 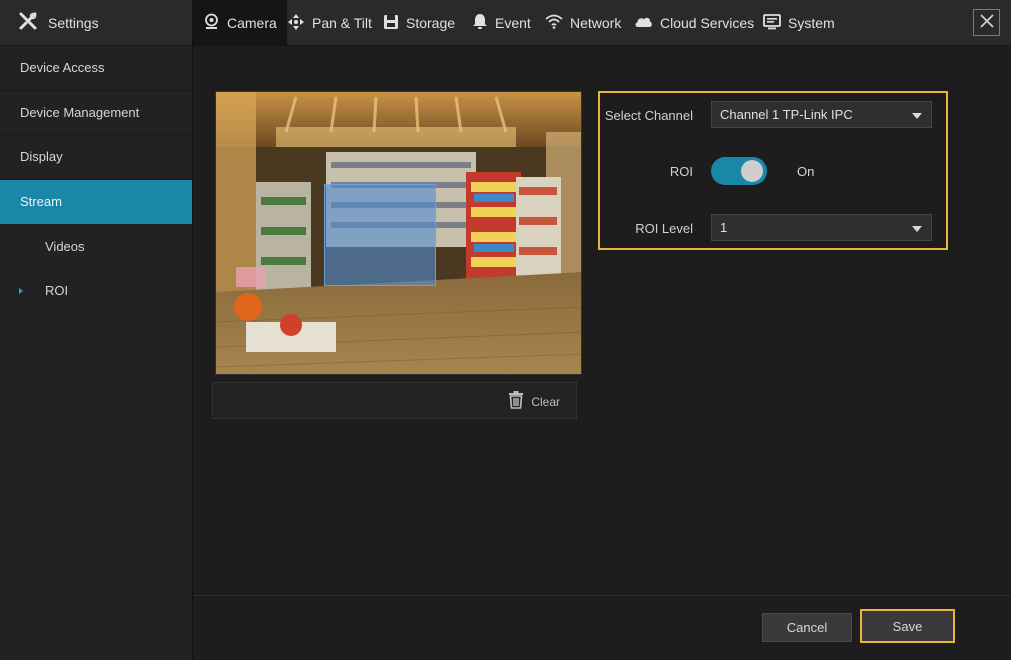 I want to click on tab-label: Network, so click(x=596, y=23).